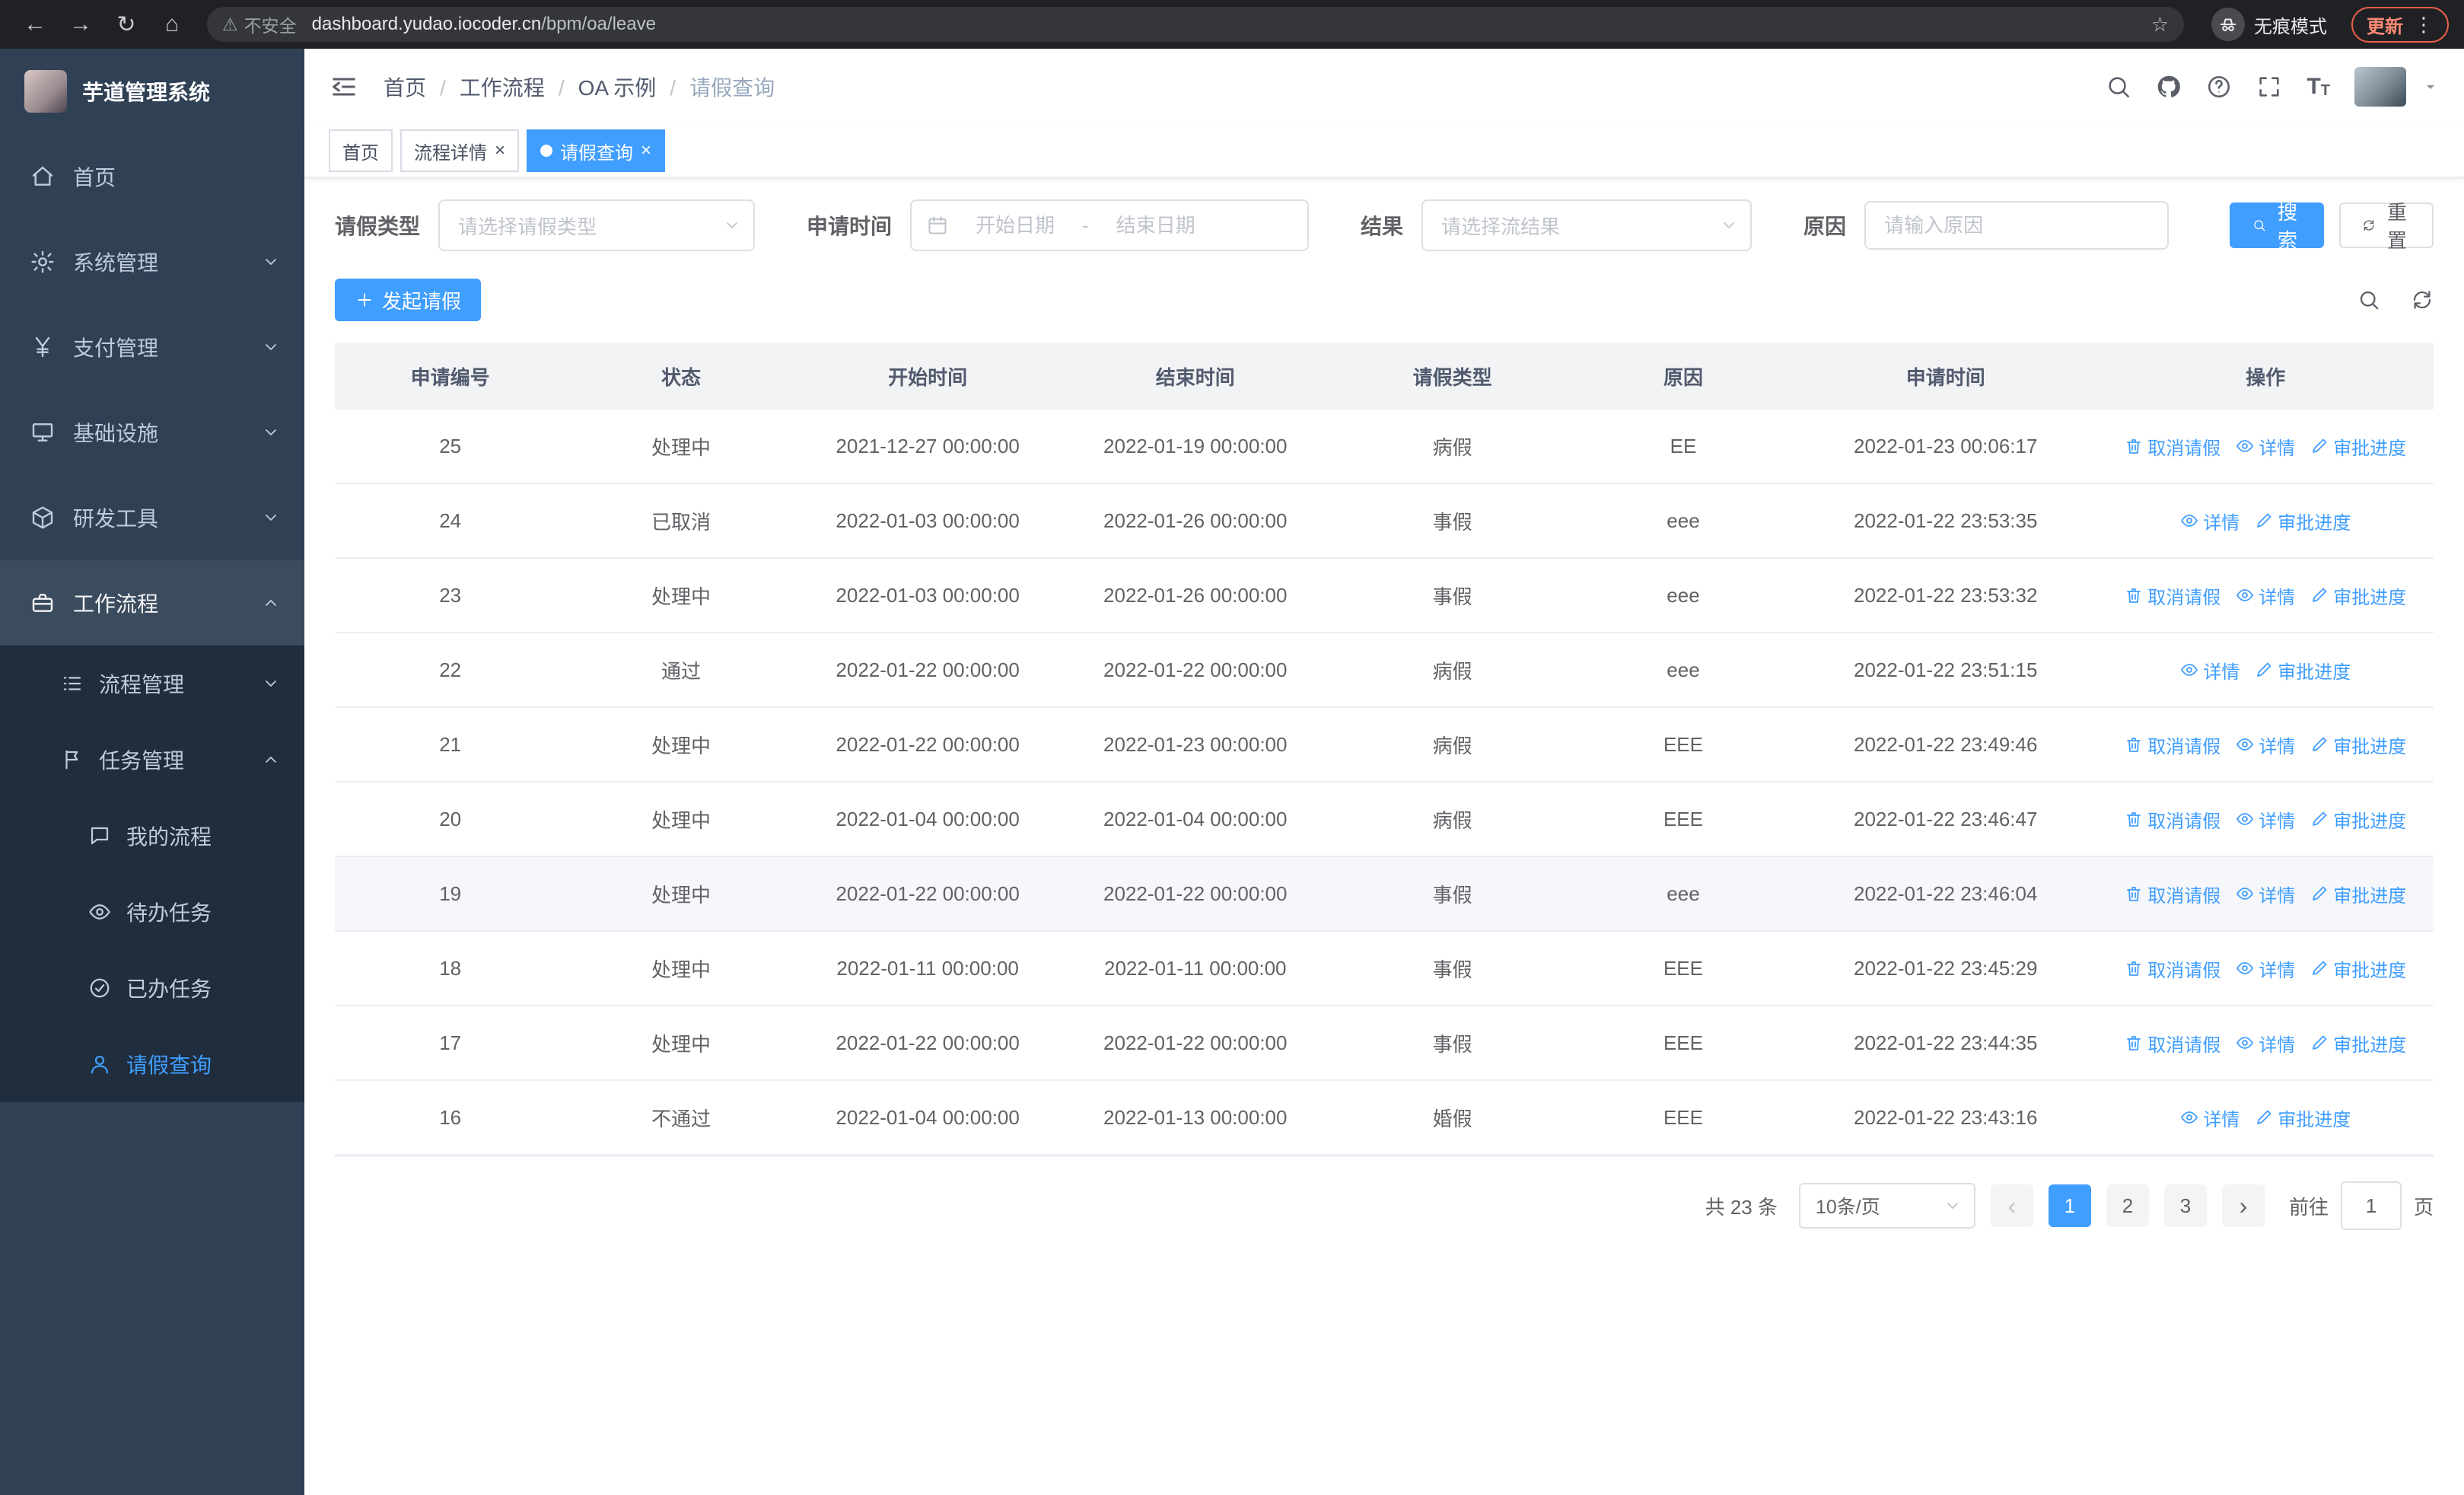 The height and width of the screenshot is (1495, 2464). Describe the element at coordinates (152, 433) in the screenshot. I see `sidebar-item: 基础设施` at that location.